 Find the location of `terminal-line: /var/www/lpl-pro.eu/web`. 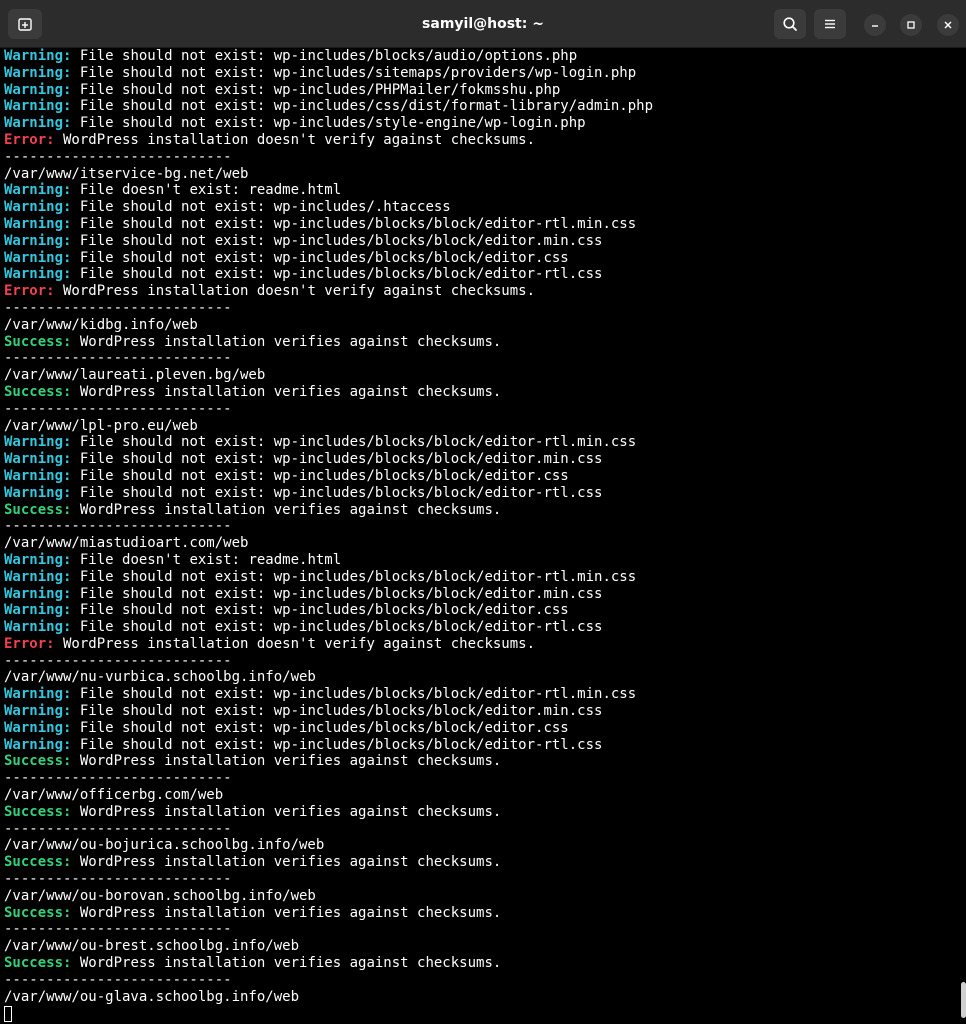

terminal-line: /var/www/lpl-pro.eu/web is located at coordinates (479, 426).